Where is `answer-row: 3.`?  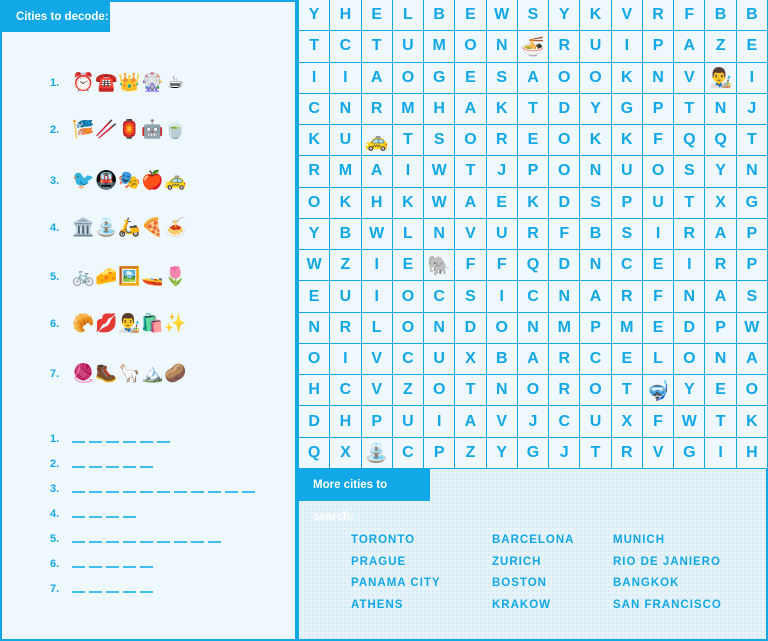 answer-row: 3. is located at coordinates (154, 487).